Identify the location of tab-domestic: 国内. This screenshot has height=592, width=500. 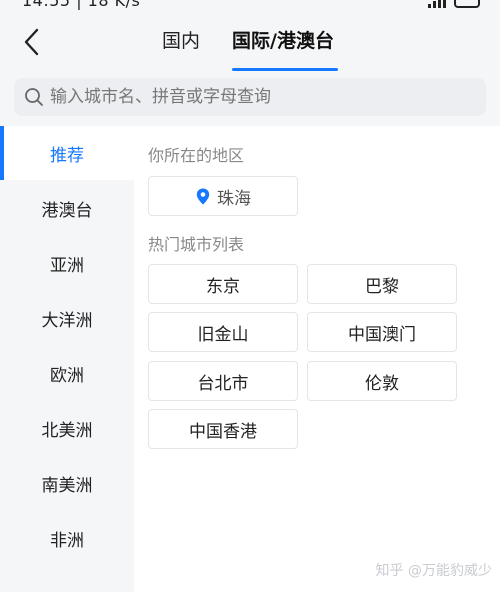
(181, 39).